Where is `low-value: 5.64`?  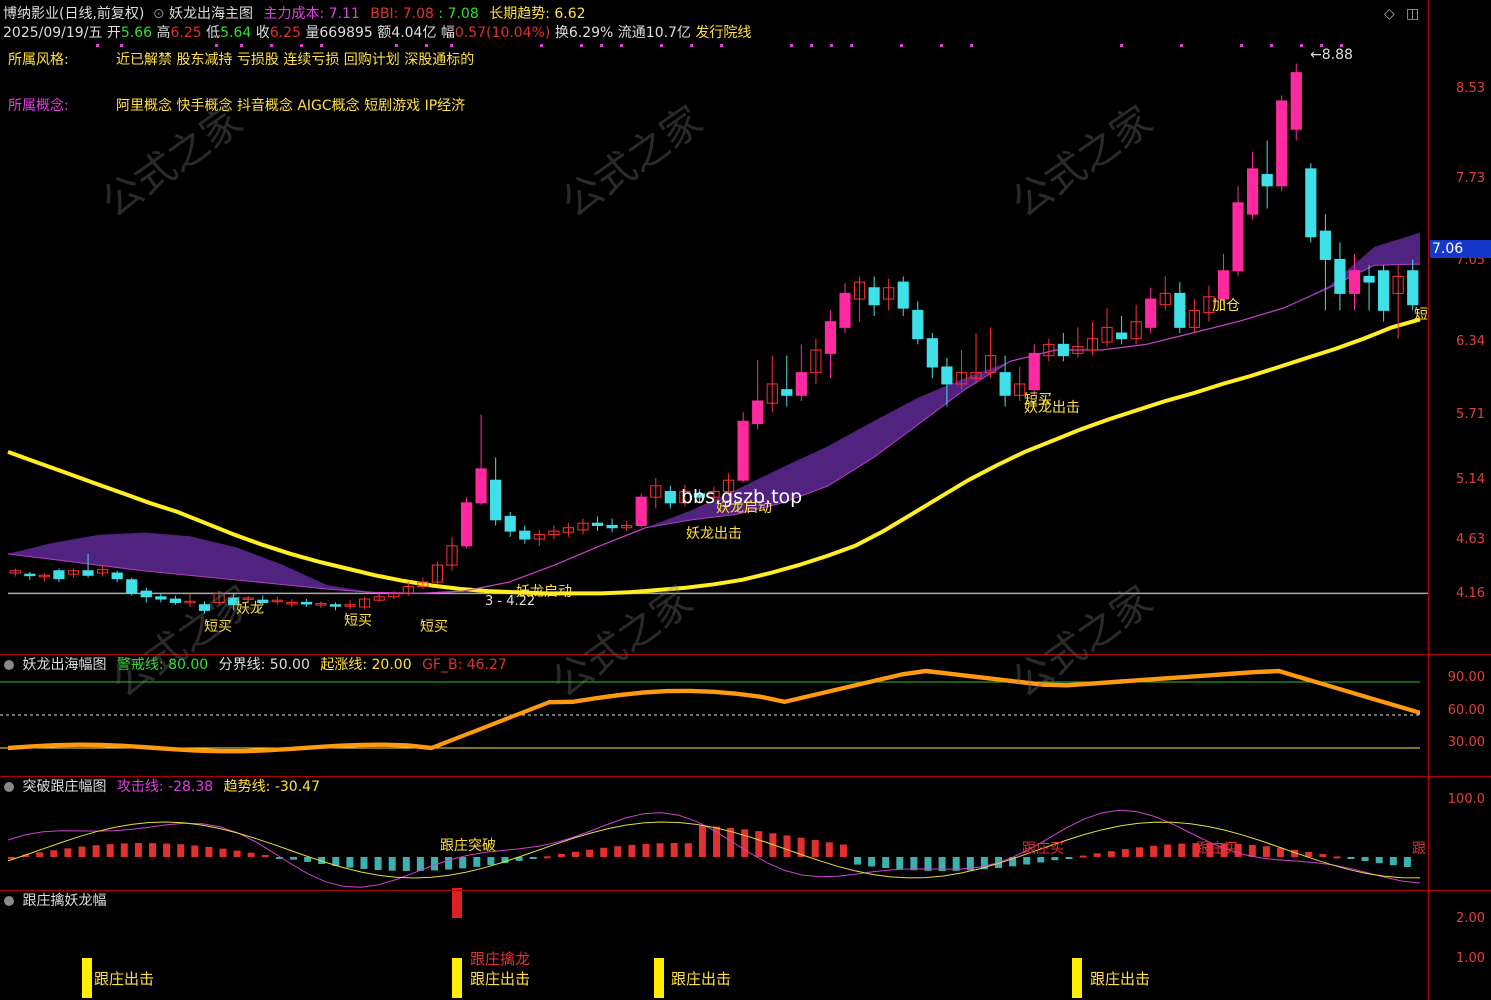
low-value: 5.64 is located at coordinates (236, 33).